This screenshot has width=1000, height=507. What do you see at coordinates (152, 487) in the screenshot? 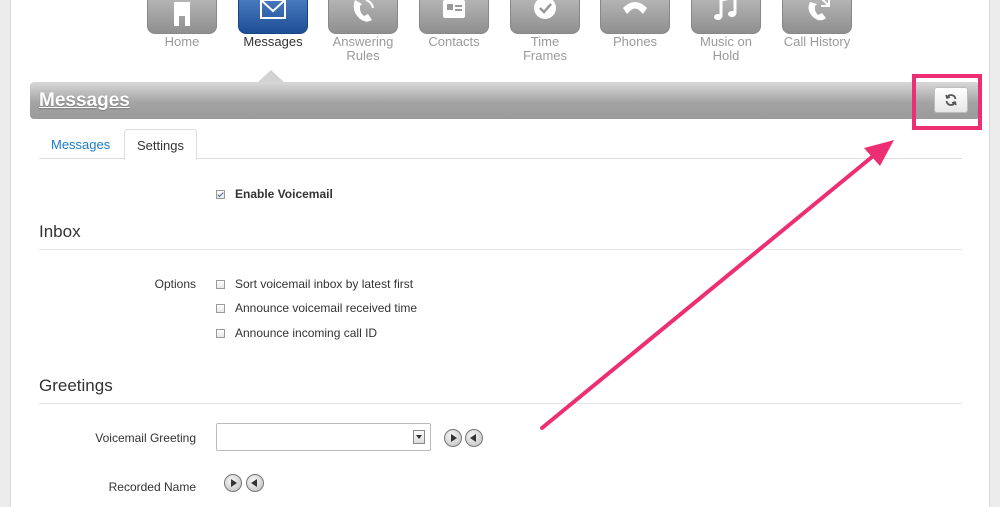
I see `recorded-name-label: Recorded Name` at bounding box center [152, 487].